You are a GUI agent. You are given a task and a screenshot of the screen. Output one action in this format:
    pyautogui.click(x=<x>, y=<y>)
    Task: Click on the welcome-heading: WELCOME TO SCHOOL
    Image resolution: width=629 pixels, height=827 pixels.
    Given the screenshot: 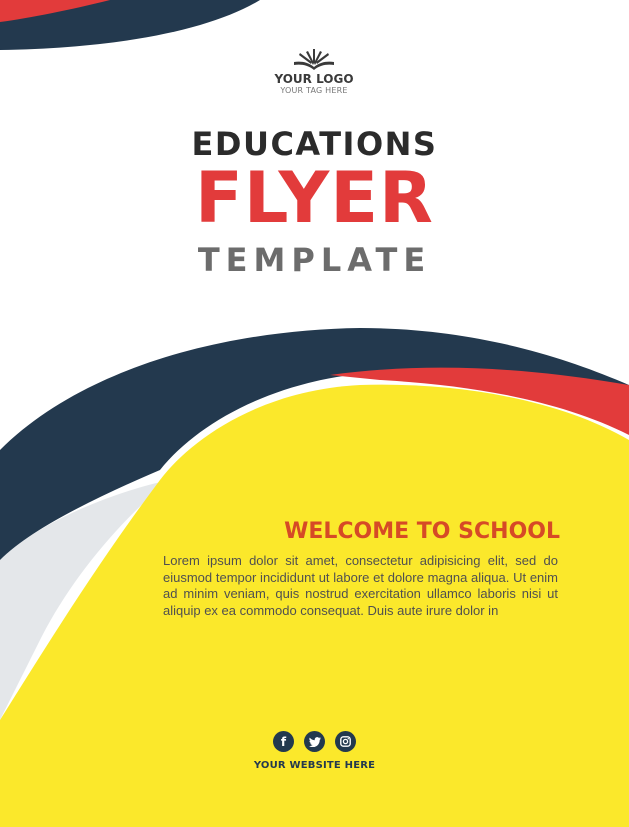 What is the action you would take?
    pyautogui.click(x=422, y=531)
    